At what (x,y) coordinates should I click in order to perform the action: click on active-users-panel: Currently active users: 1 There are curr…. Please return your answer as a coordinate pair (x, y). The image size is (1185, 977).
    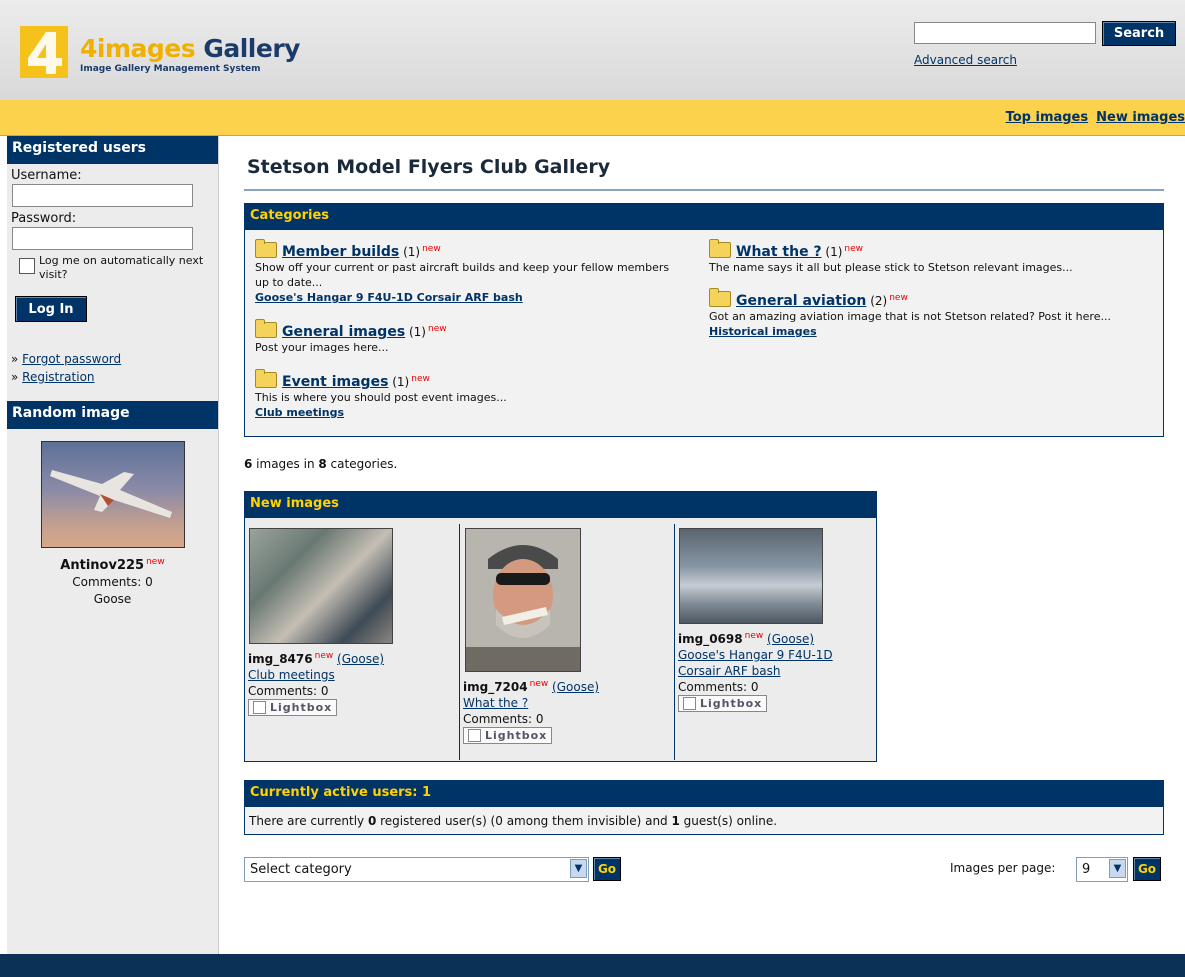
    Looking at the image, I should click on (704, 807).